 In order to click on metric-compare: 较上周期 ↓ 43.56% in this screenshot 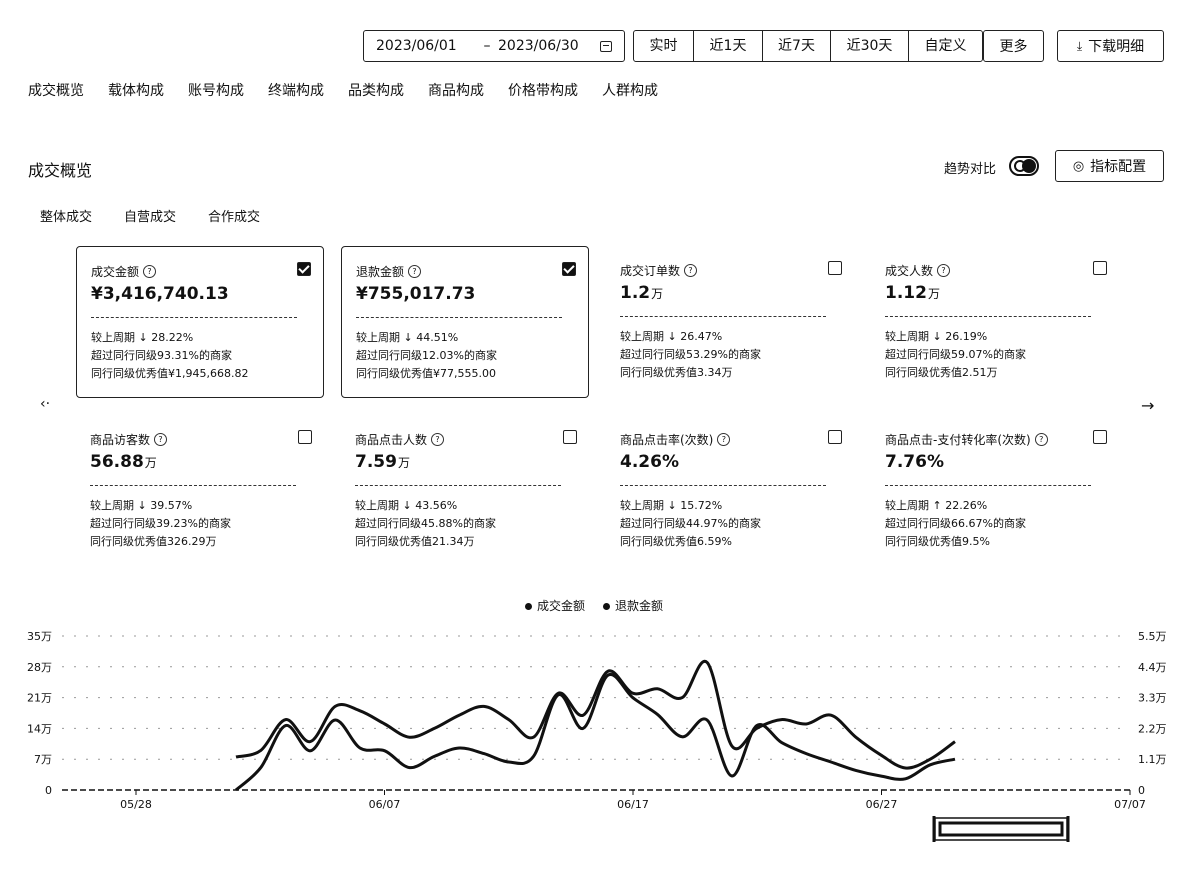, I will do `click(406, 505)`.